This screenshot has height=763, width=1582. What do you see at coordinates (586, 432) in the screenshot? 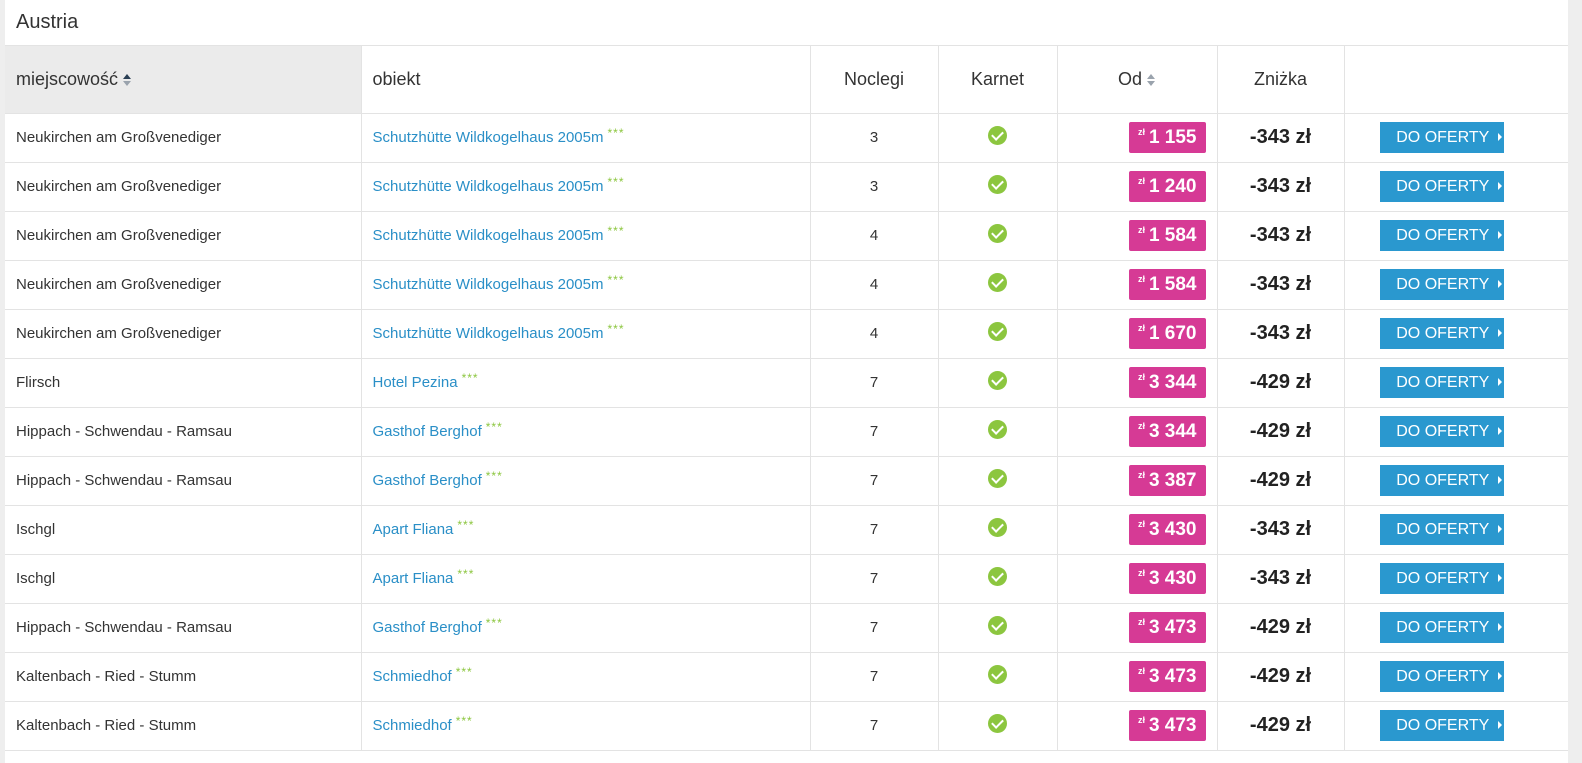
I see `hotel-cell: Gasthof Berghof ***` at bounding box center [586, 432].